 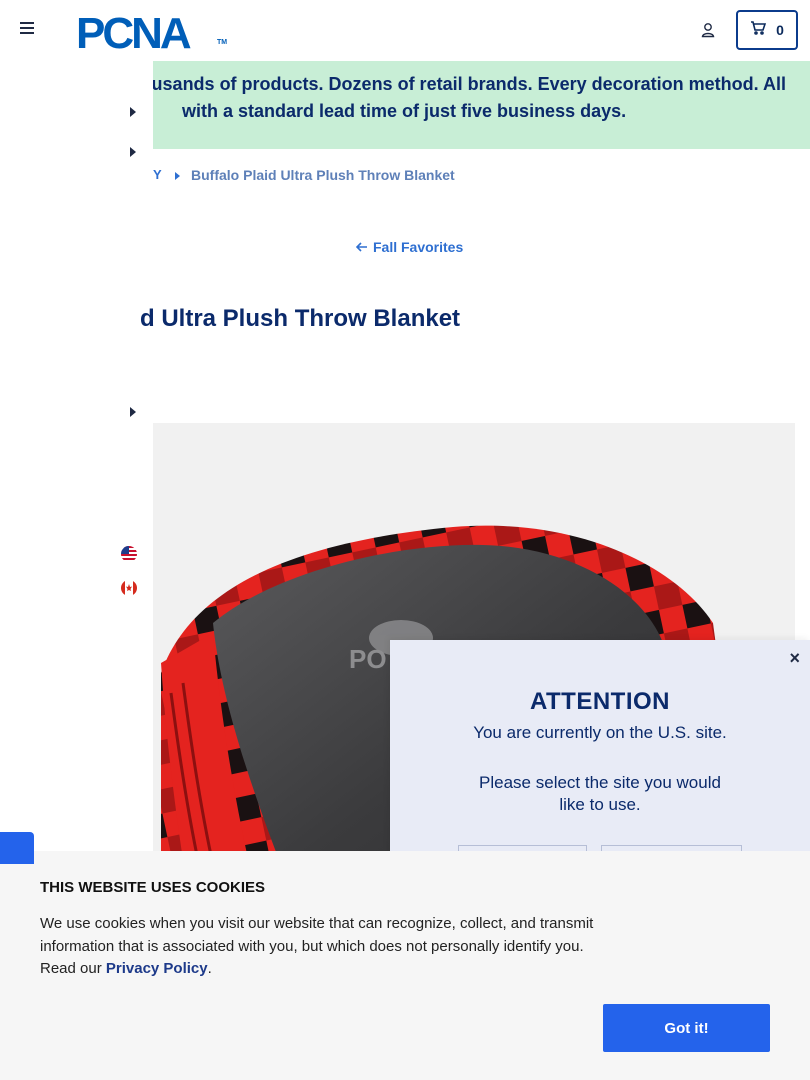 I want to click on site-header: PCNA TM 0, so click(x=405, y=30).